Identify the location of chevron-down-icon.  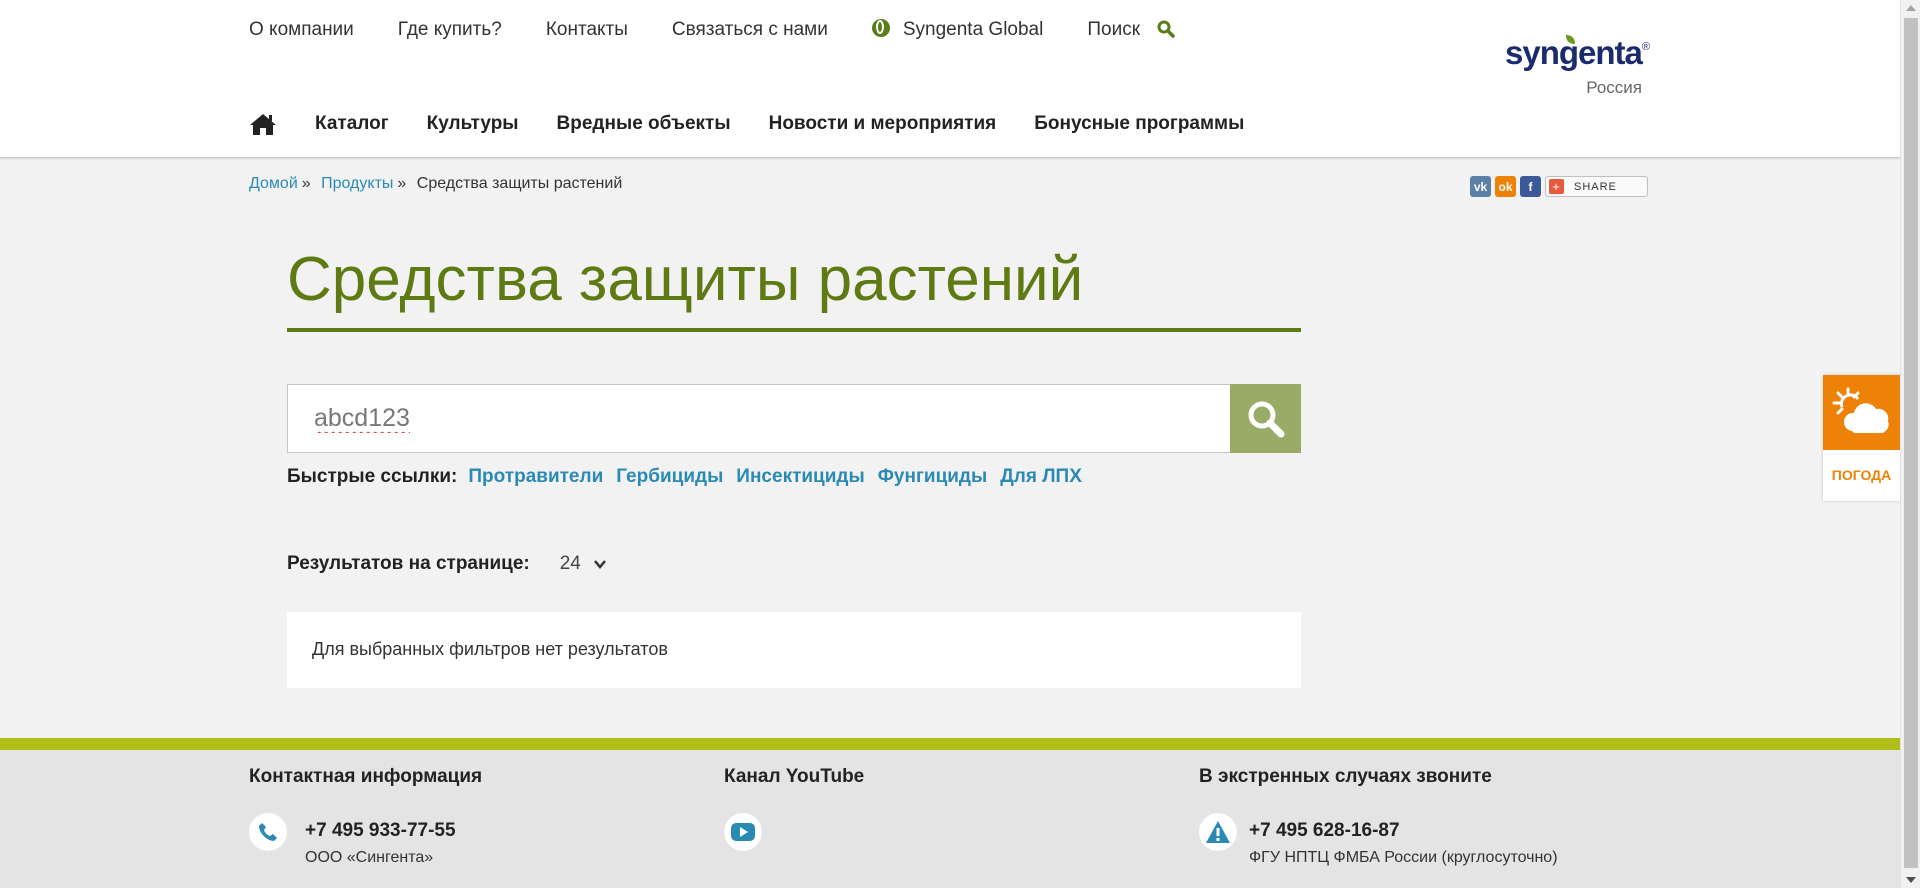
(599, 564).